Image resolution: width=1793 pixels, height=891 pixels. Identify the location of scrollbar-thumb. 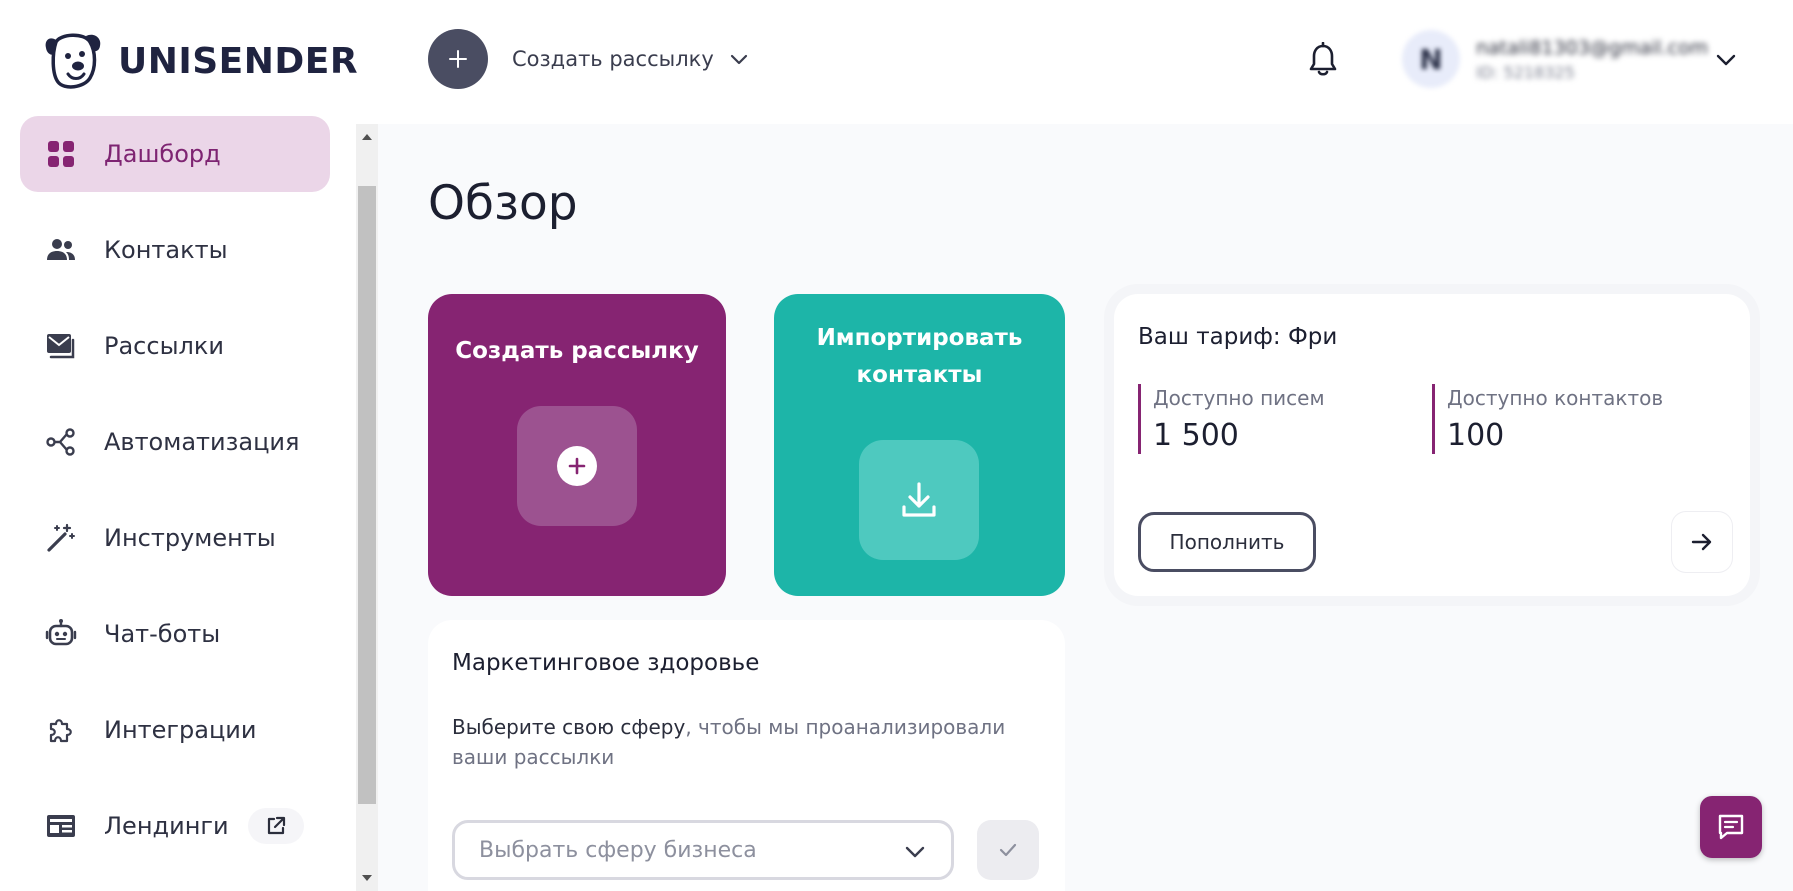
(367, 495).